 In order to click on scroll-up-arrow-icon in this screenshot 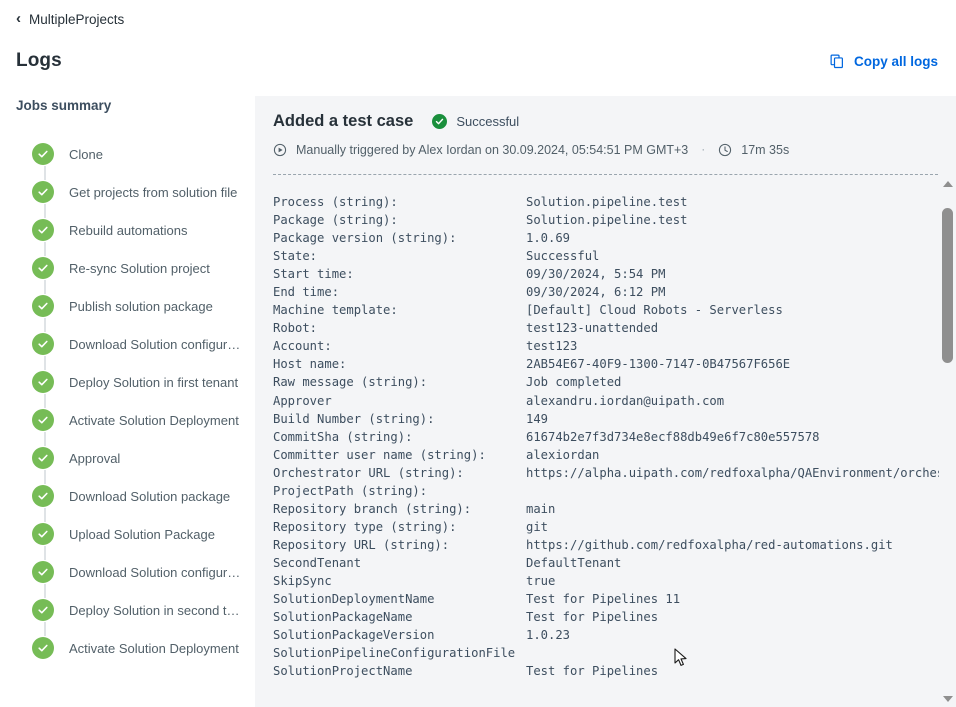, I will do `click(947, 183)`.